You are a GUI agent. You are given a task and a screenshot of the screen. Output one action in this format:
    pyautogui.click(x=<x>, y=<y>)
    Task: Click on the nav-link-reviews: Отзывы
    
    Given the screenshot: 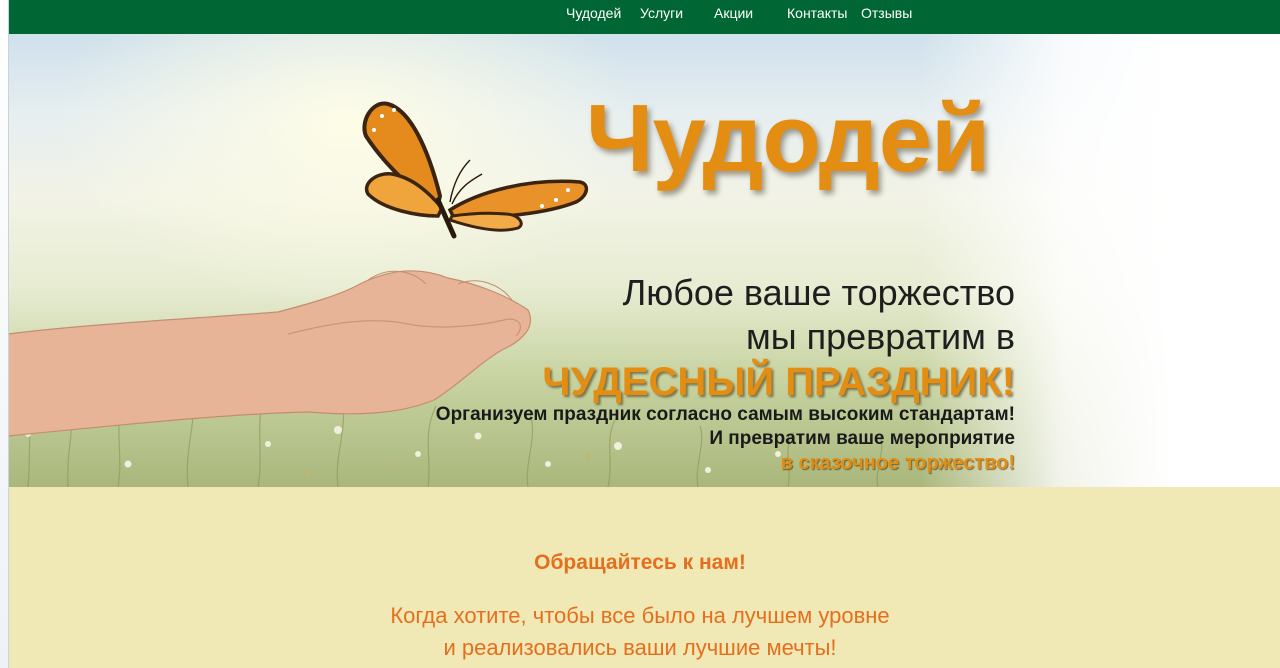 What is the action you would take?
    pyautogui.click(x=886, y=13)
    